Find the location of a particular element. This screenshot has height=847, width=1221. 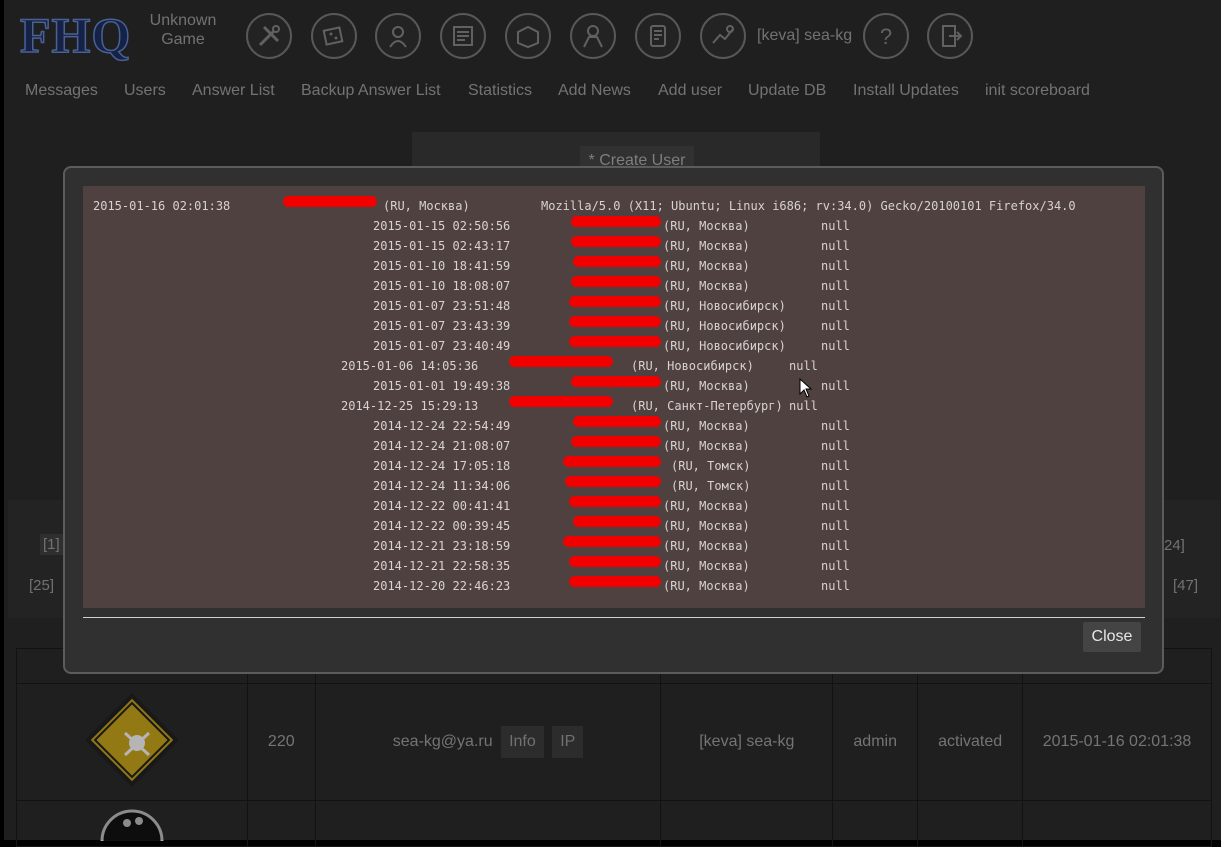

quest-icon is located at coordinates (398, 36).